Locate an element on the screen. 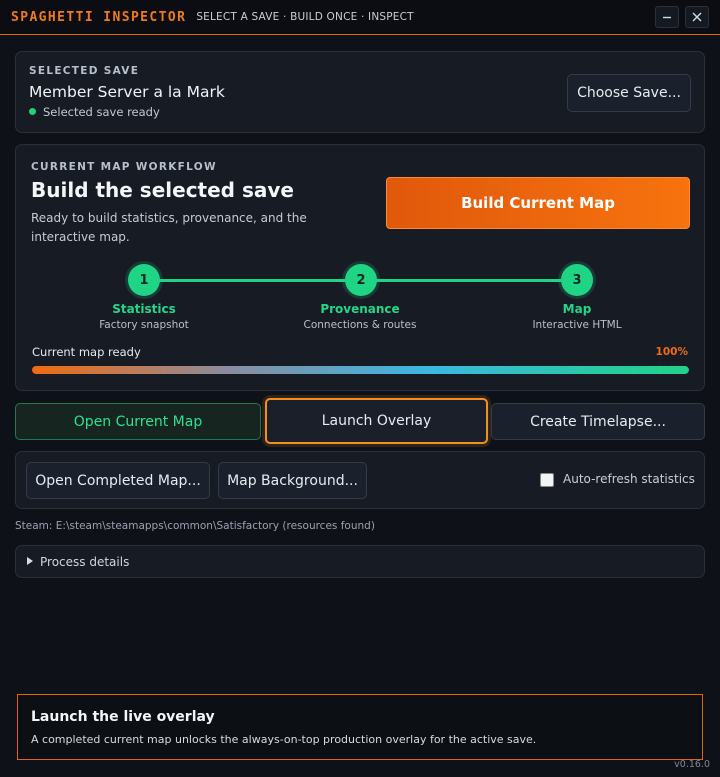 The width and height of the screenshot is (720, 777). progress-label: Current map ready is located at coordinates (86, 352).